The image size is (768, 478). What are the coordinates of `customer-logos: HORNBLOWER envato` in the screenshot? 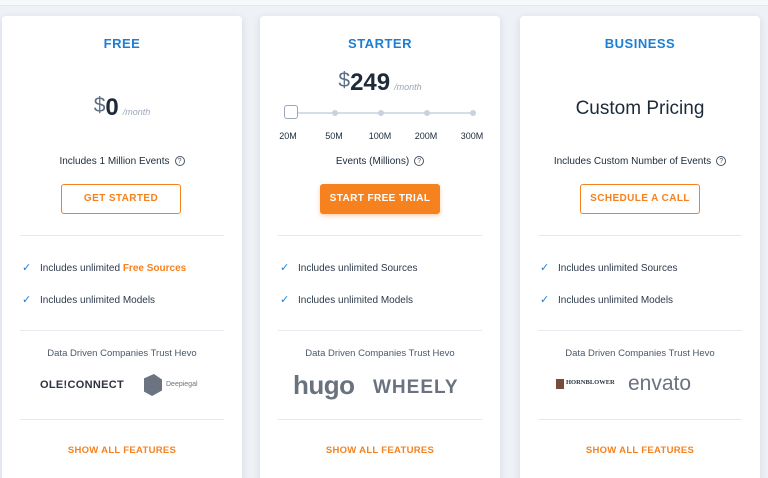 It's located at (640, 386).